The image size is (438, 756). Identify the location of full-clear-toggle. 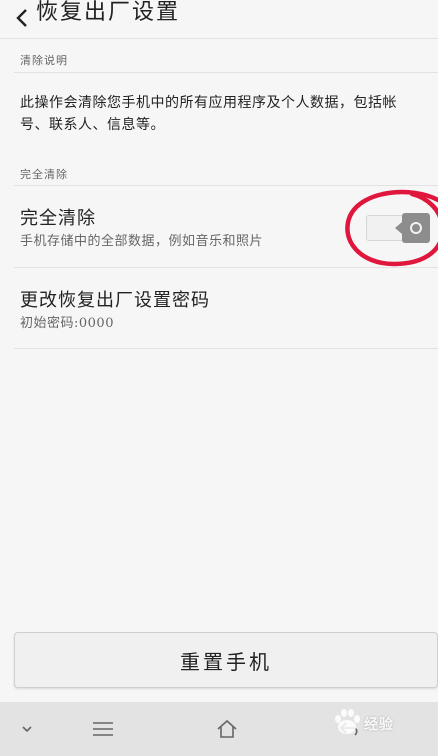
(398, 228).